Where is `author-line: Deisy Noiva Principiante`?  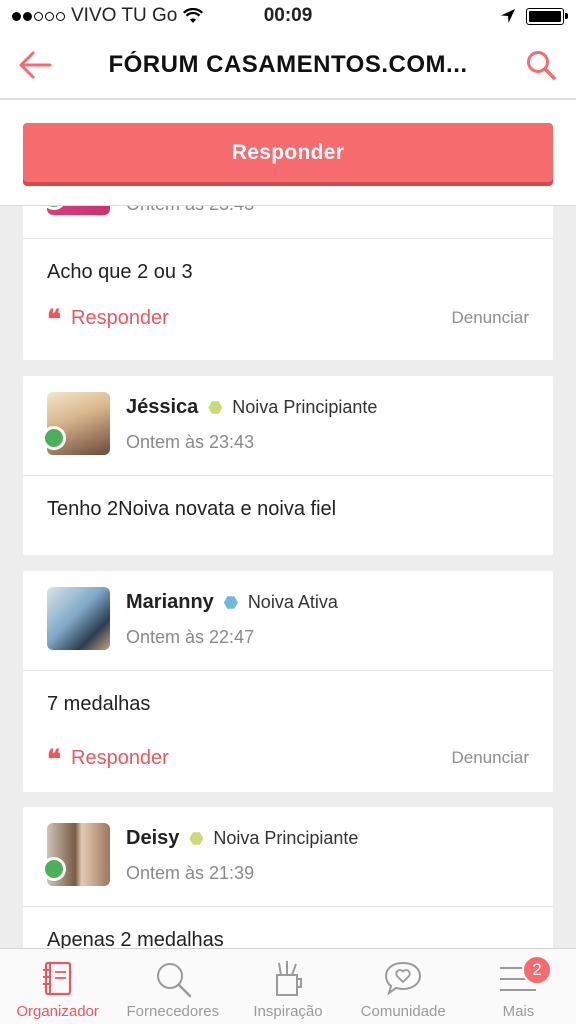 author-line: Deisy Noiva Principiante is located at coordinates (242, 838).